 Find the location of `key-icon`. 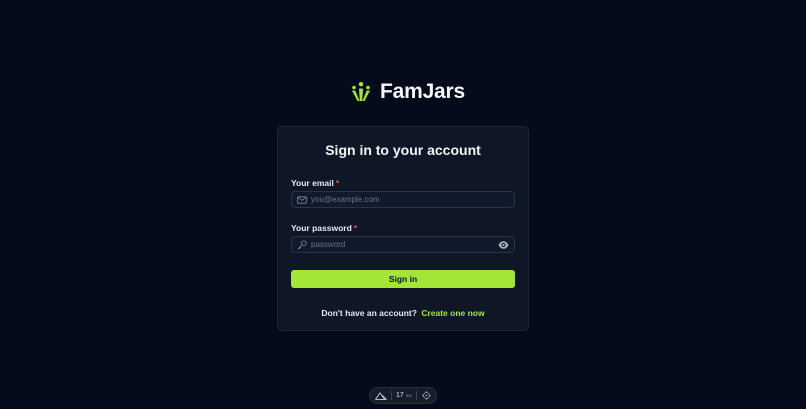

key-icon is located at coordinates (302, 245).